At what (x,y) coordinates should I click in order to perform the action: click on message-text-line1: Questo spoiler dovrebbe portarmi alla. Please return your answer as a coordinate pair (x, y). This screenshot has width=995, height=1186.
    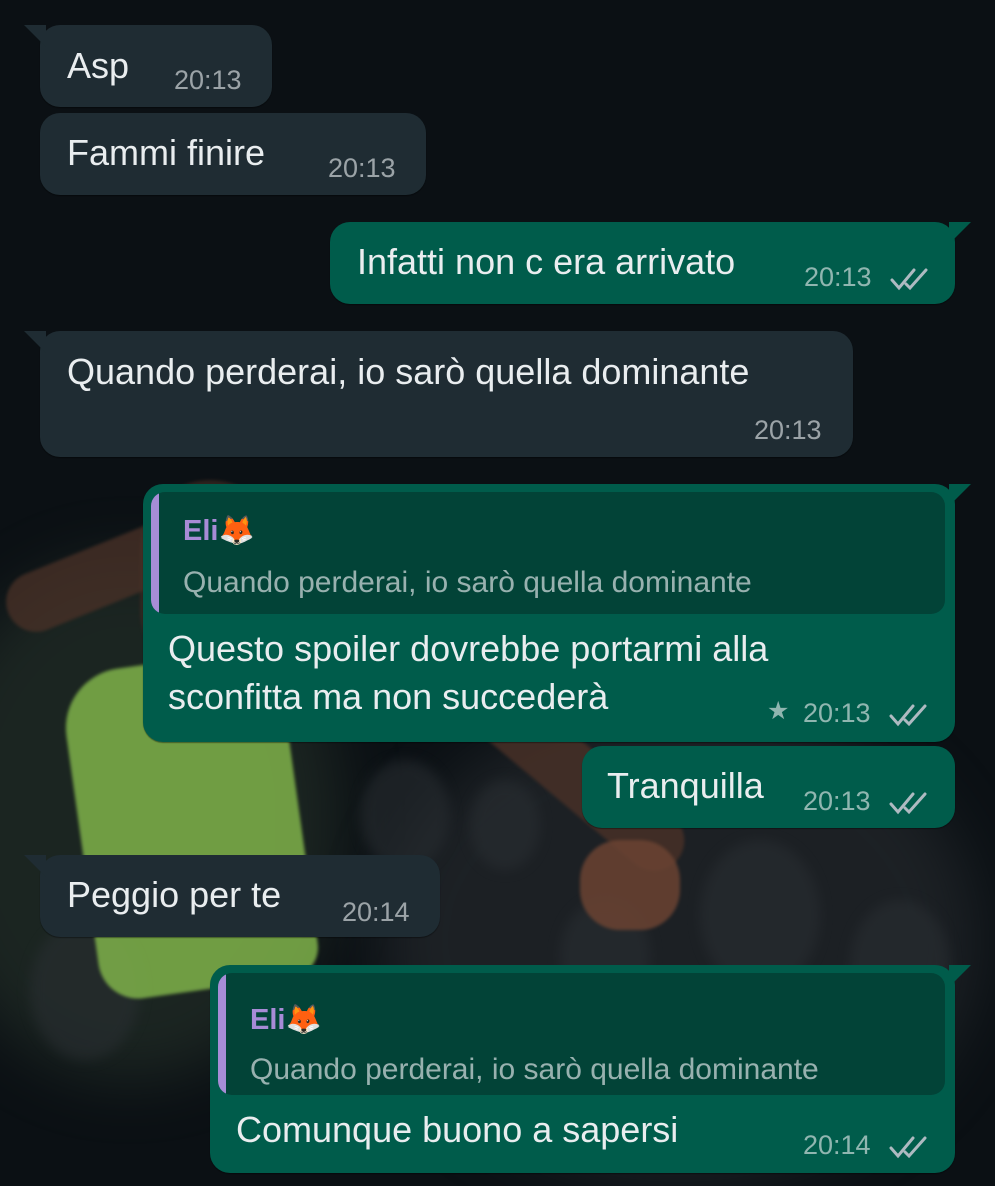
    Looking at the image, I should click on (468, 648).